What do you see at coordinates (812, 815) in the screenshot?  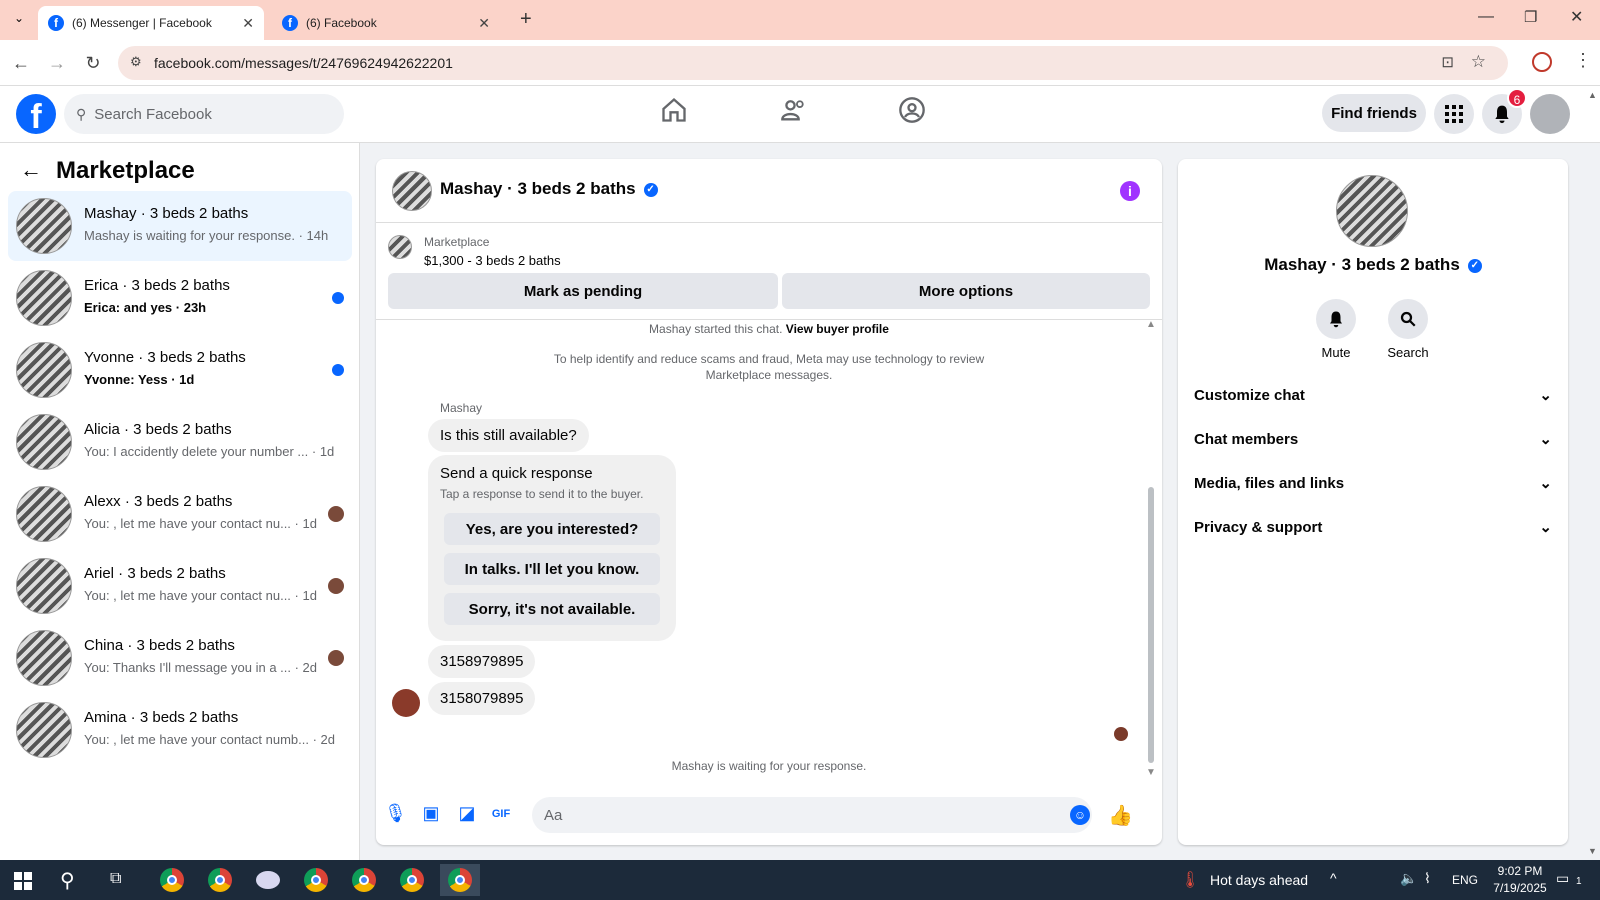 I see `message-input: Aa` at bounding box center [812, 815].